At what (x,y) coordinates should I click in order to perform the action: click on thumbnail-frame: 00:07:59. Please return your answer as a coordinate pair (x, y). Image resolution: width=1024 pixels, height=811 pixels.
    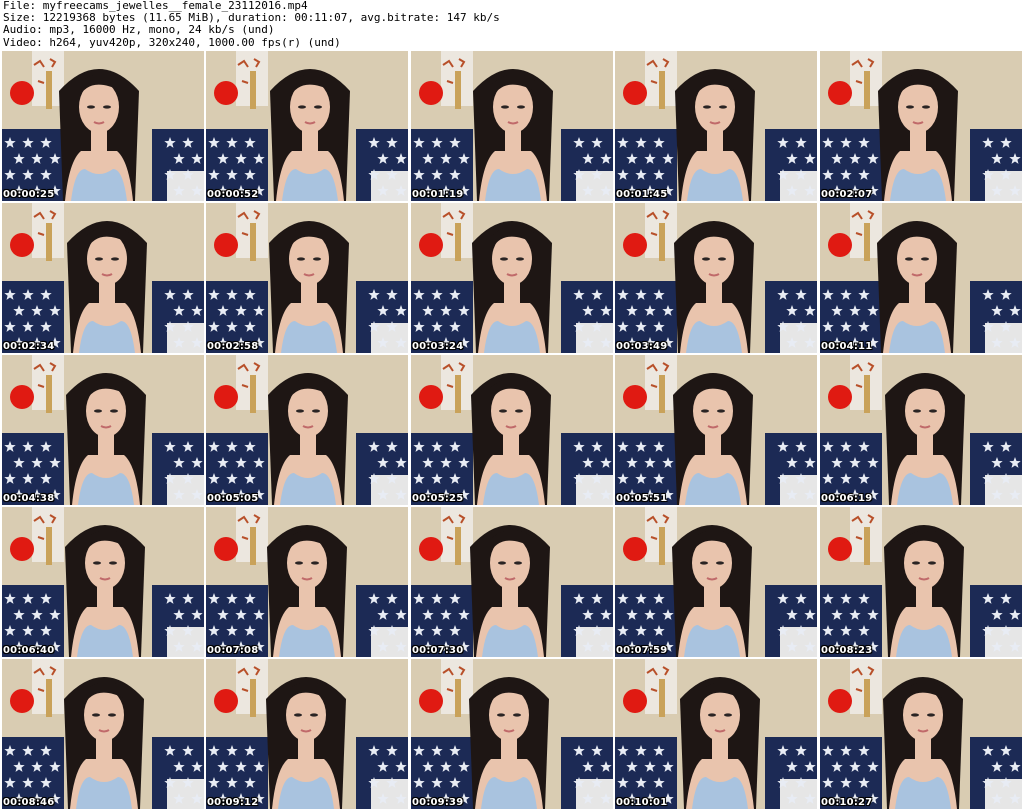
    Looking at the image, I should click on (716, 582).